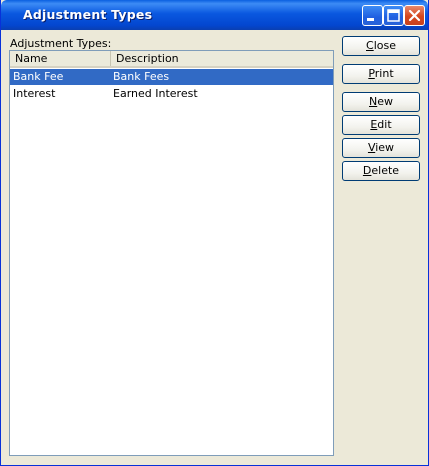  I want to click on new-mnemonic: N, so click(373, 101).